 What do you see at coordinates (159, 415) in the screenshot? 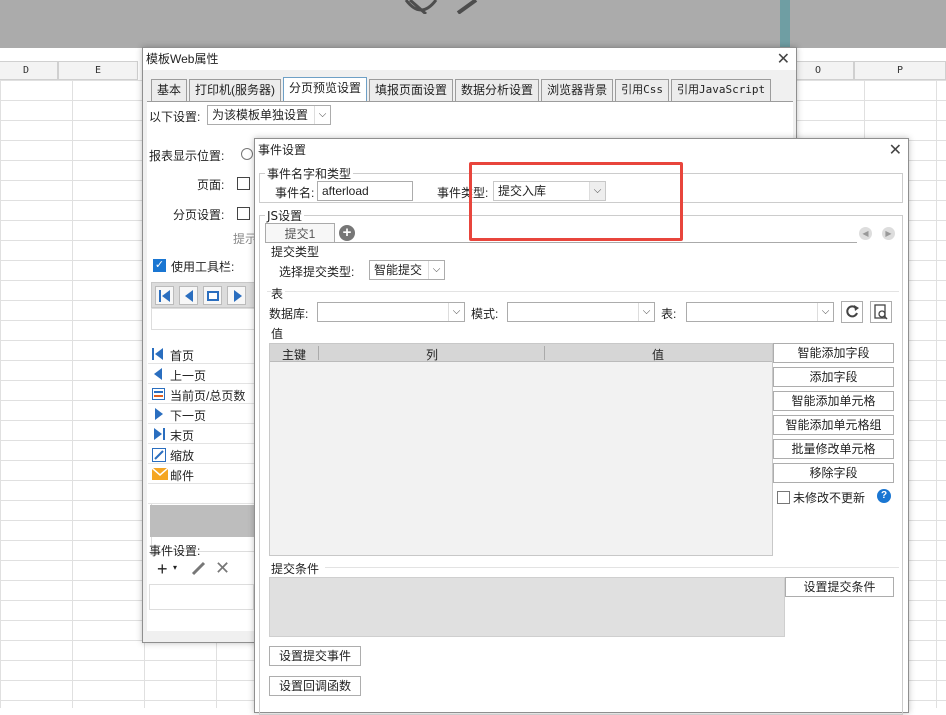
I see `next-page-icon` at bounding box center [159, 415].